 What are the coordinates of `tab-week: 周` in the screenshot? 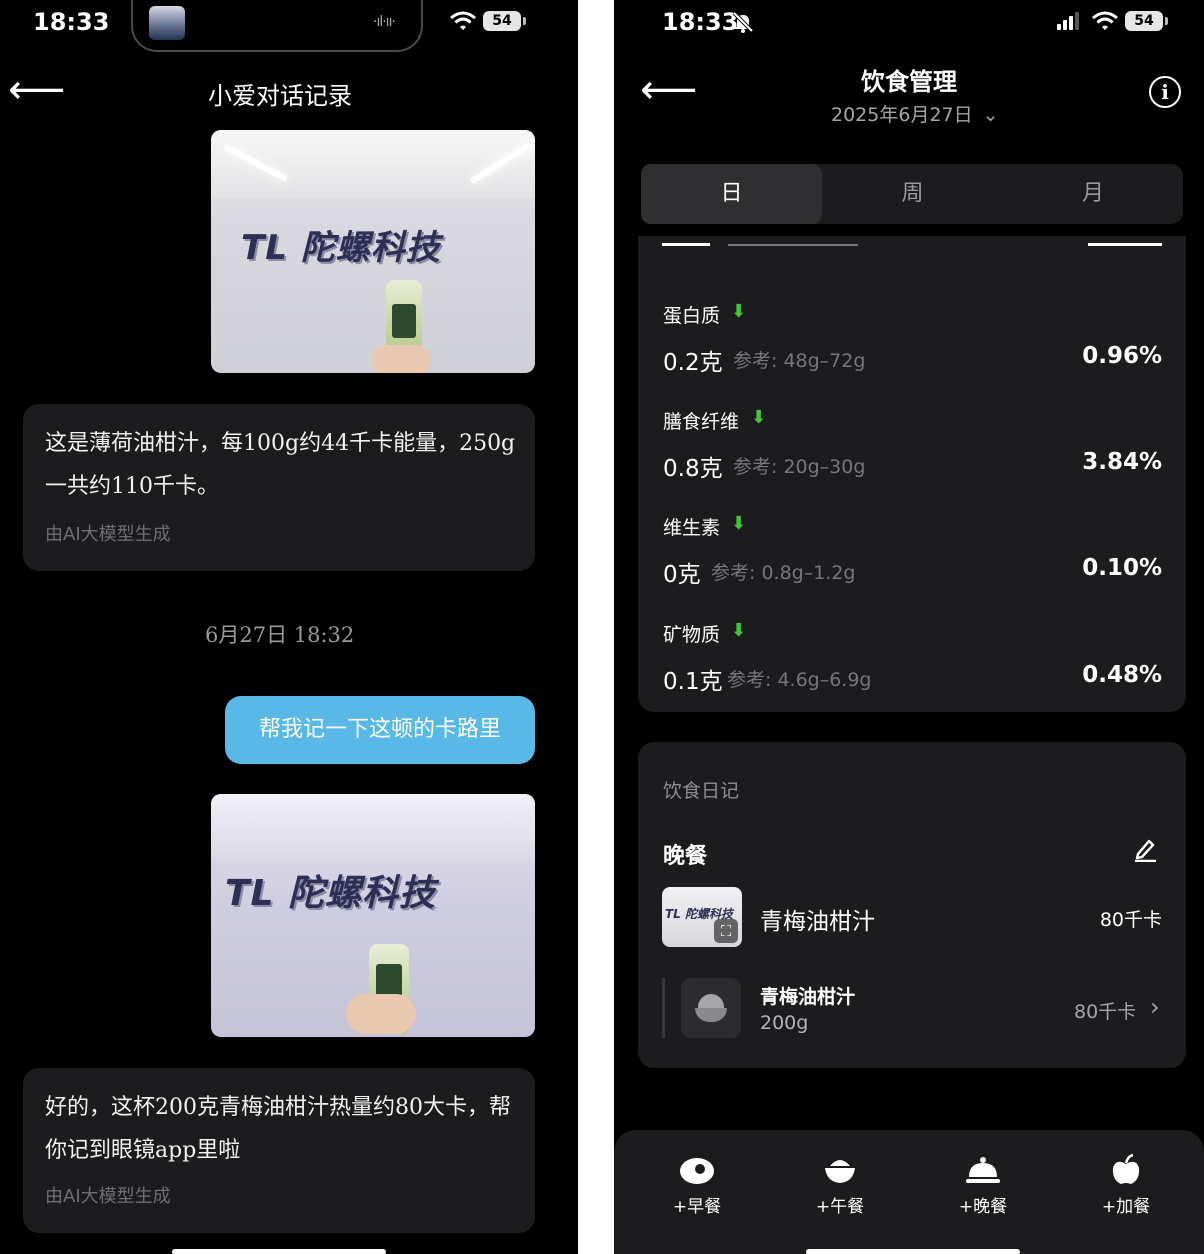 It's located at (912, 194).